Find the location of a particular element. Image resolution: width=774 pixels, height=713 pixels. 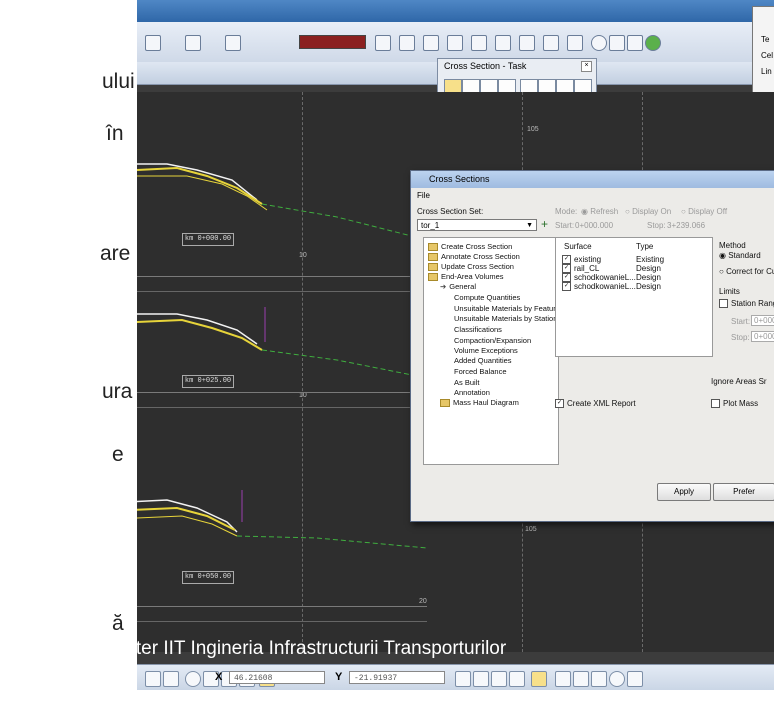

method-correct-radio: ○ Correct for Cur is located at coordinates (746, 271).